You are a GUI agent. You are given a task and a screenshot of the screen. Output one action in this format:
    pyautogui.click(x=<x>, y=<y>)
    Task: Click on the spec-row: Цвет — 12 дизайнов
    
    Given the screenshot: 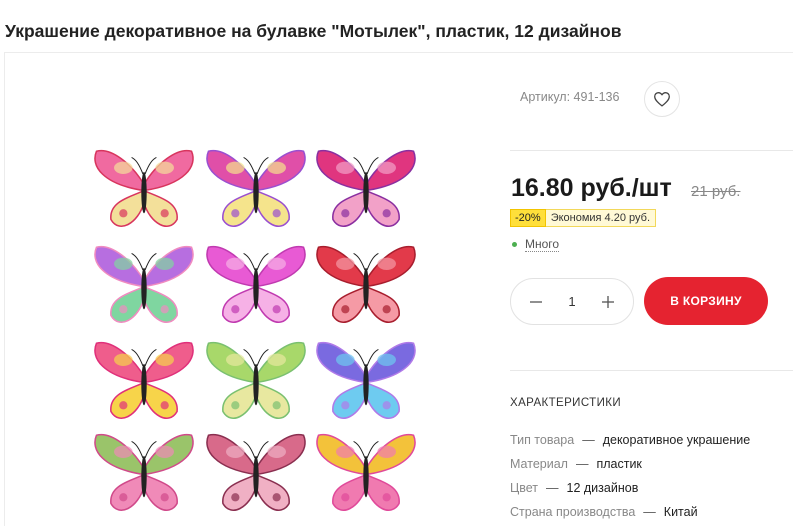 What is the action you would take?
    pyautogui.click(x=574, y=488)
    